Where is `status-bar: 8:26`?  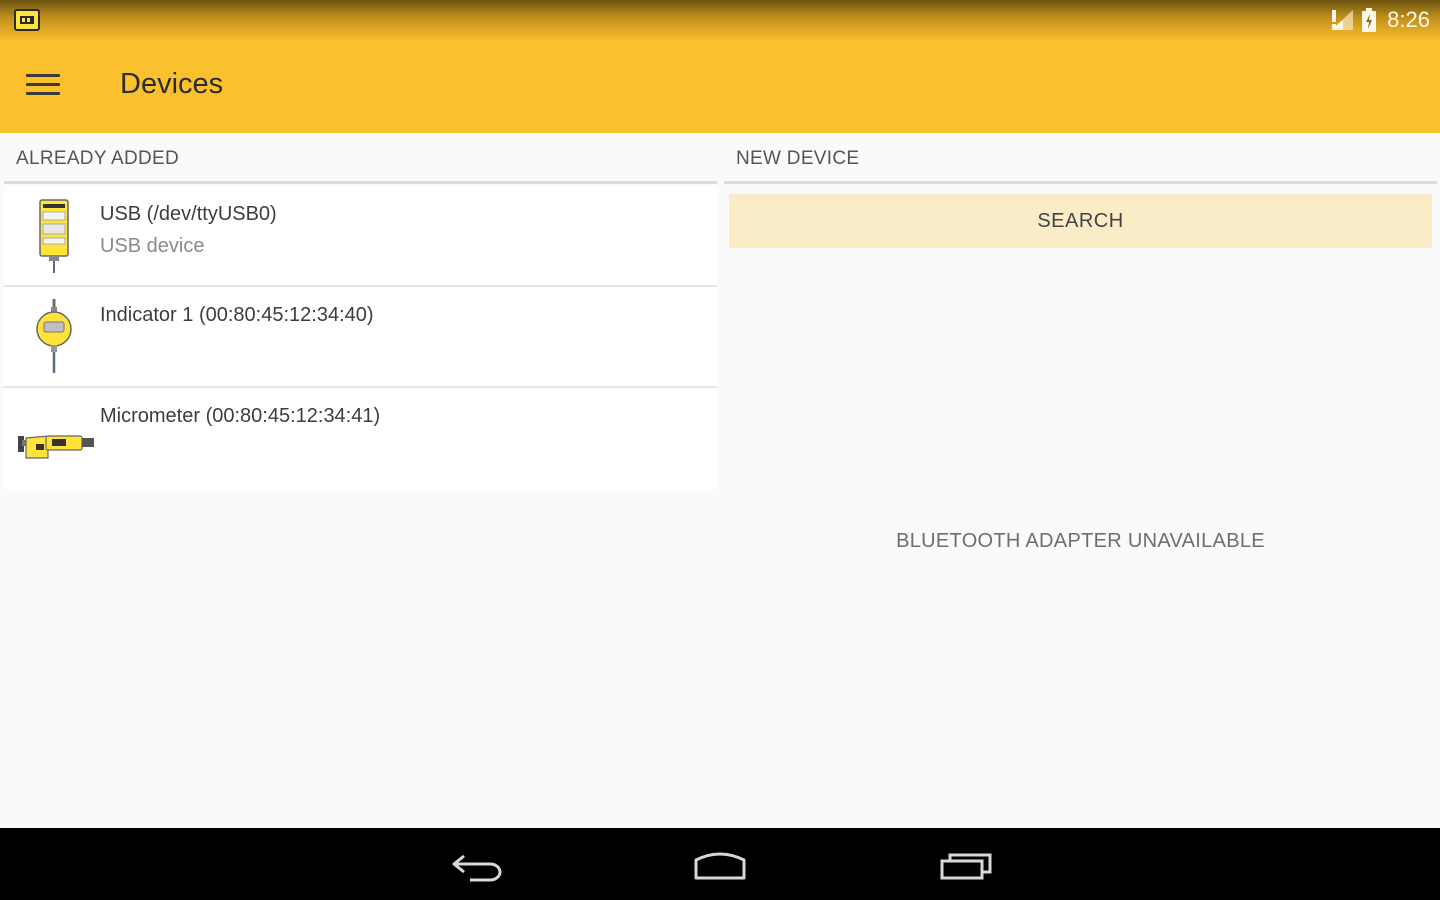
status-bar: 8:26 is located at coordinates (720, 20).